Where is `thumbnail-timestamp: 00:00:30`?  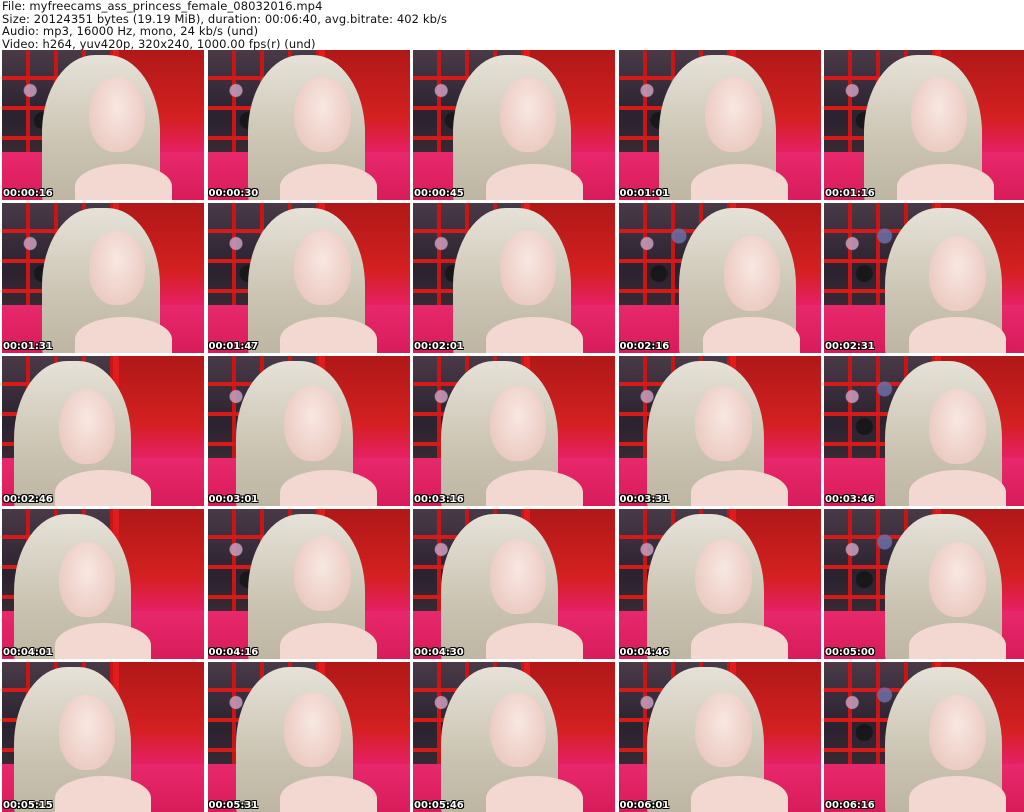 thumbnail-timestamp: 00:00:30 is located at coordinates (234, 194).